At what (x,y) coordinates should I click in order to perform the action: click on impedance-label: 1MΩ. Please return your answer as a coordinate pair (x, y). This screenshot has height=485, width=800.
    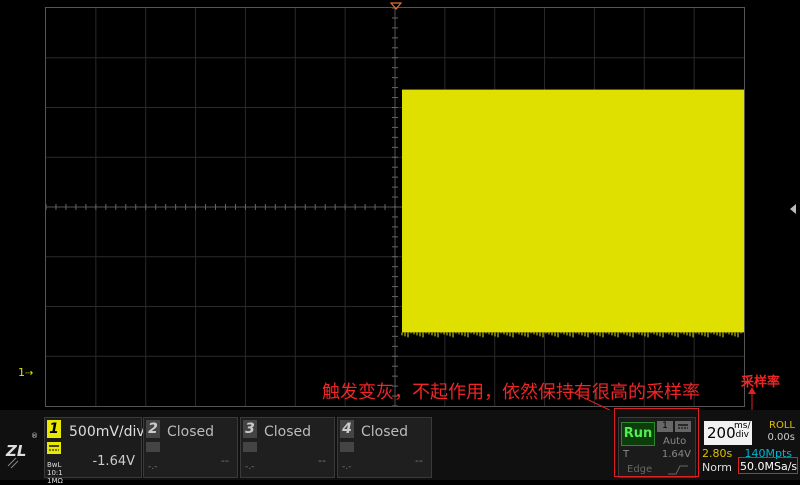
    Looking at the image, I should click on (55, 481).